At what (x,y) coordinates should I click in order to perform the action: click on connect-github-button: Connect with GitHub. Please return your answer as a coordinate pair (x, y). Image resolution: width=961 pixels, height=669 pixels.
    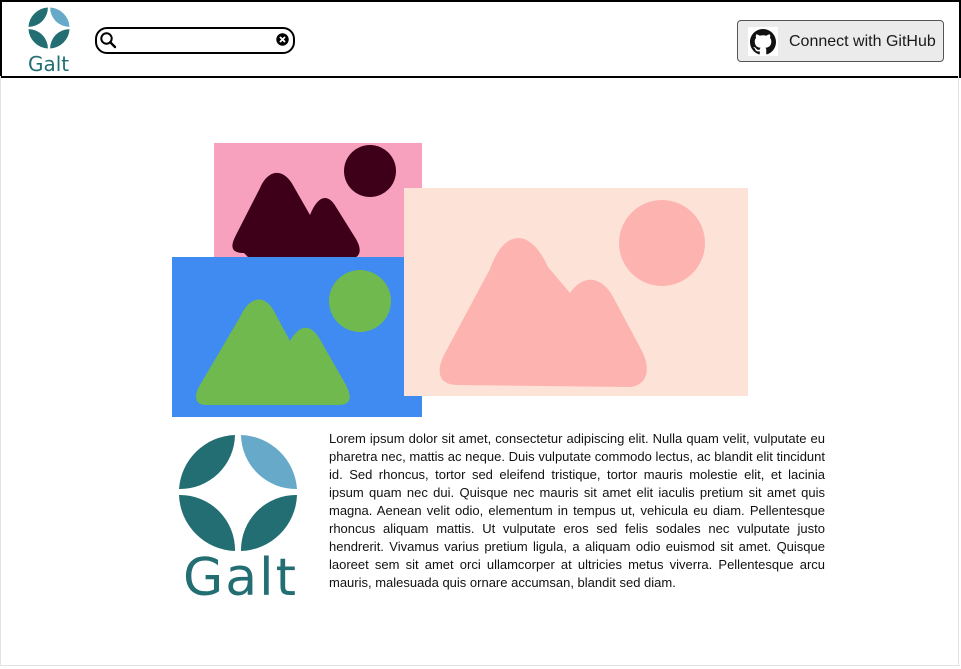
    Looking at the image, I should click on (840, 41).